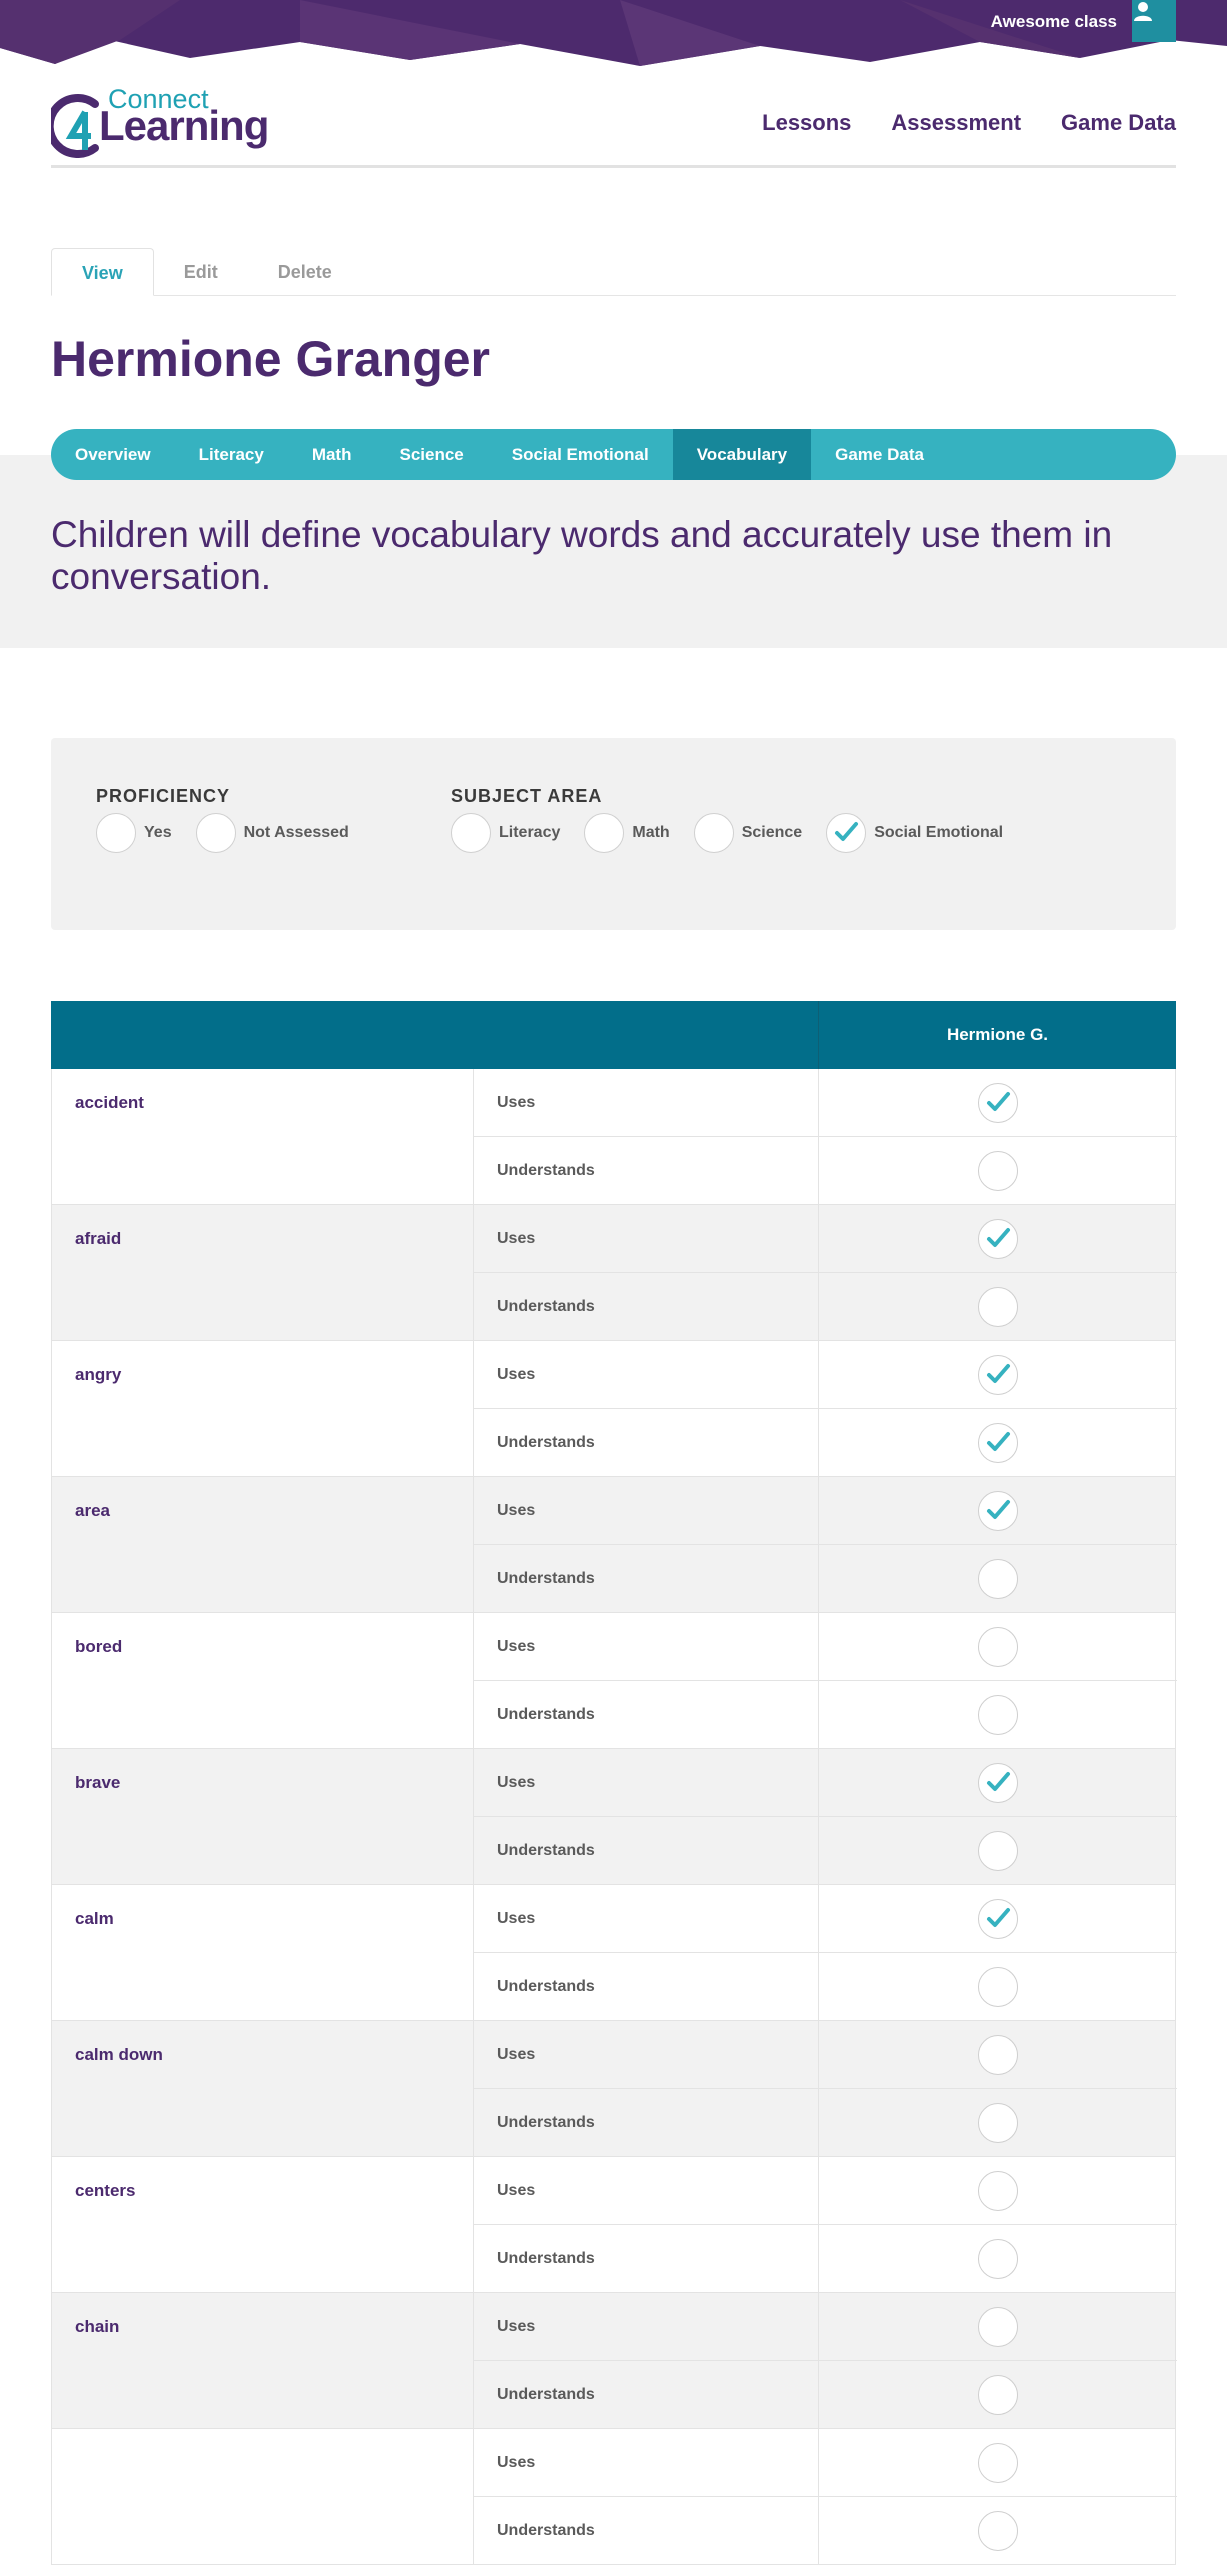 This screenshot has height=2565, width=1227. I want to click on filter-option: Social Emotional, so click(914, 833).